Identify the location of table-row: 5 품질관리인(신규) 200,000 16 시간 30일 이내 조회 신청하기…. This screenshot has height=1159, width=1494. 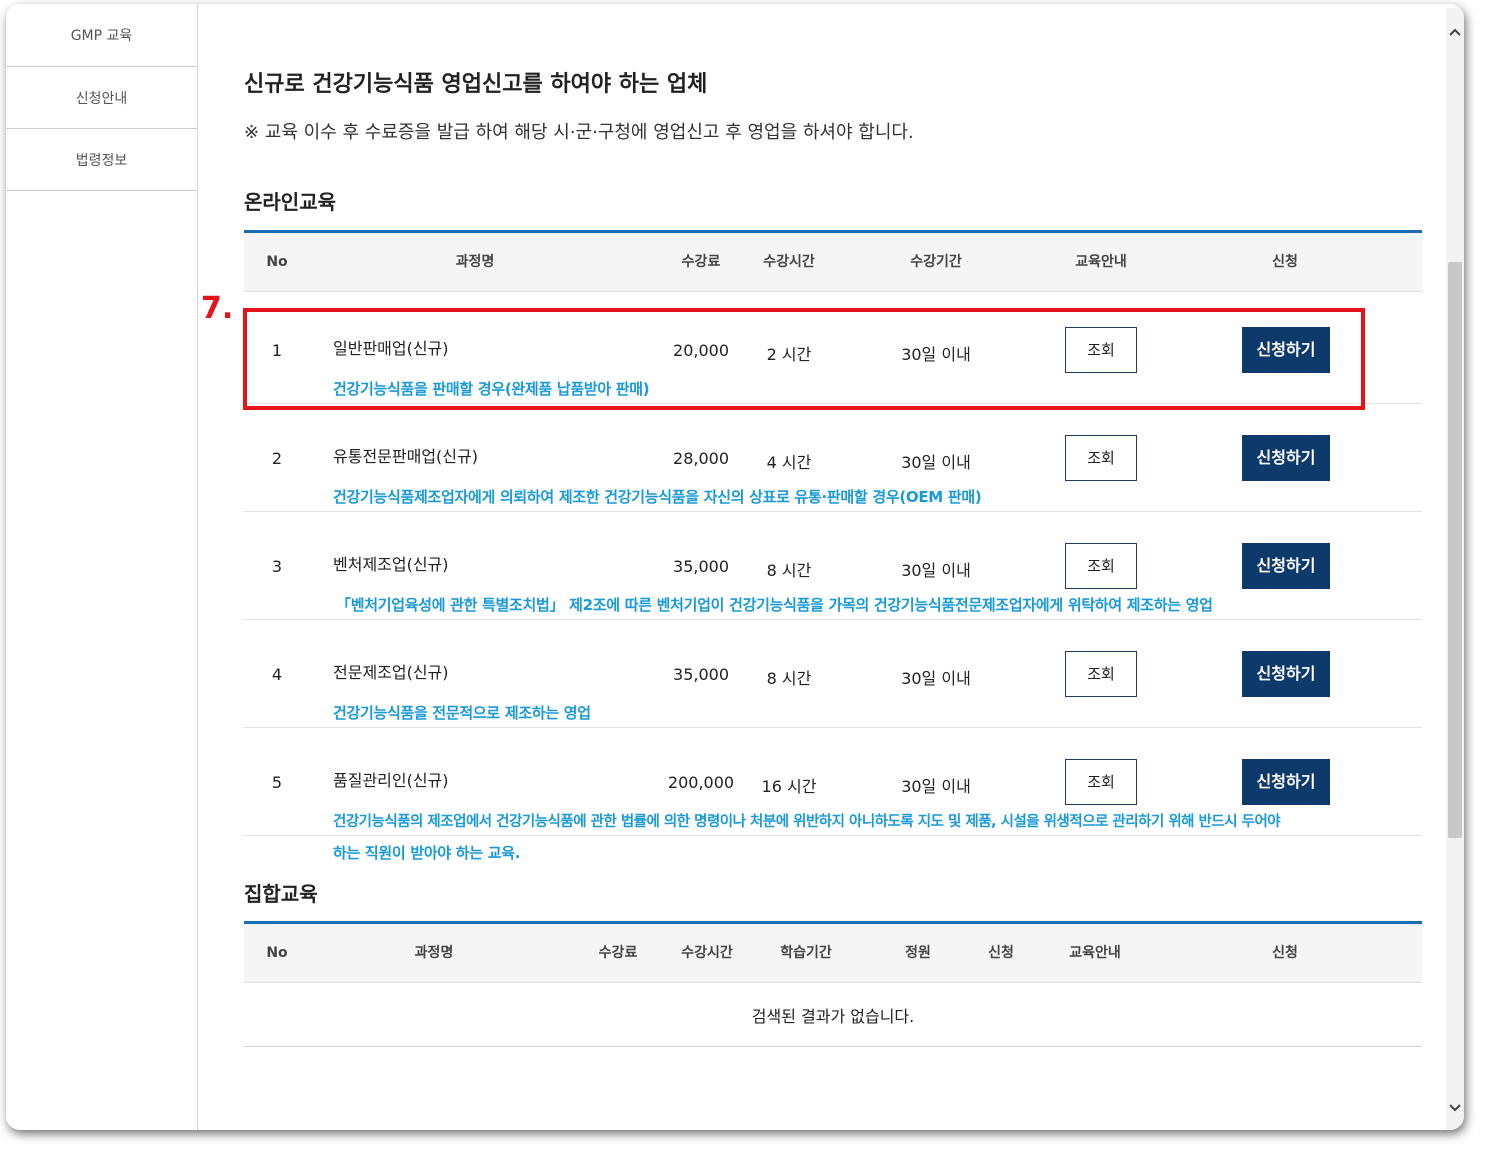
(833, 782).